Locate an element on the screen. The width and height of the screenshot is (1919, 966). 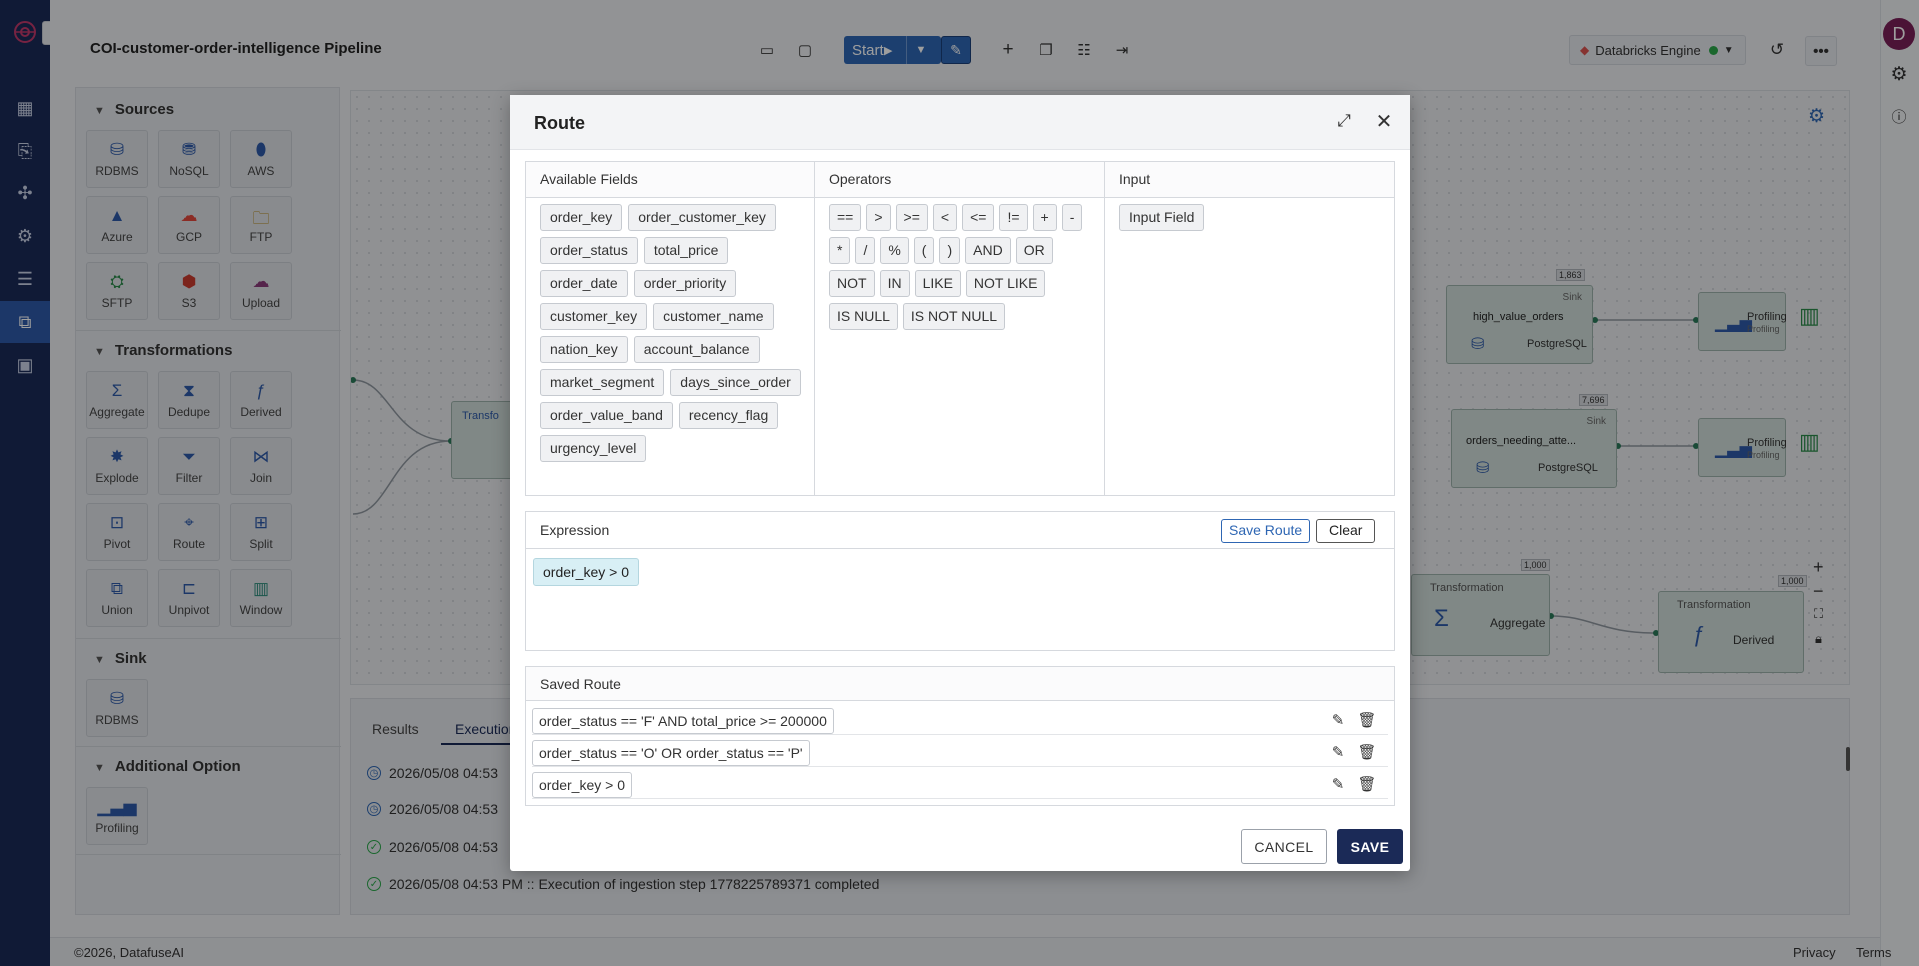
dialog-title: Route is located at coordinates (559, 123).